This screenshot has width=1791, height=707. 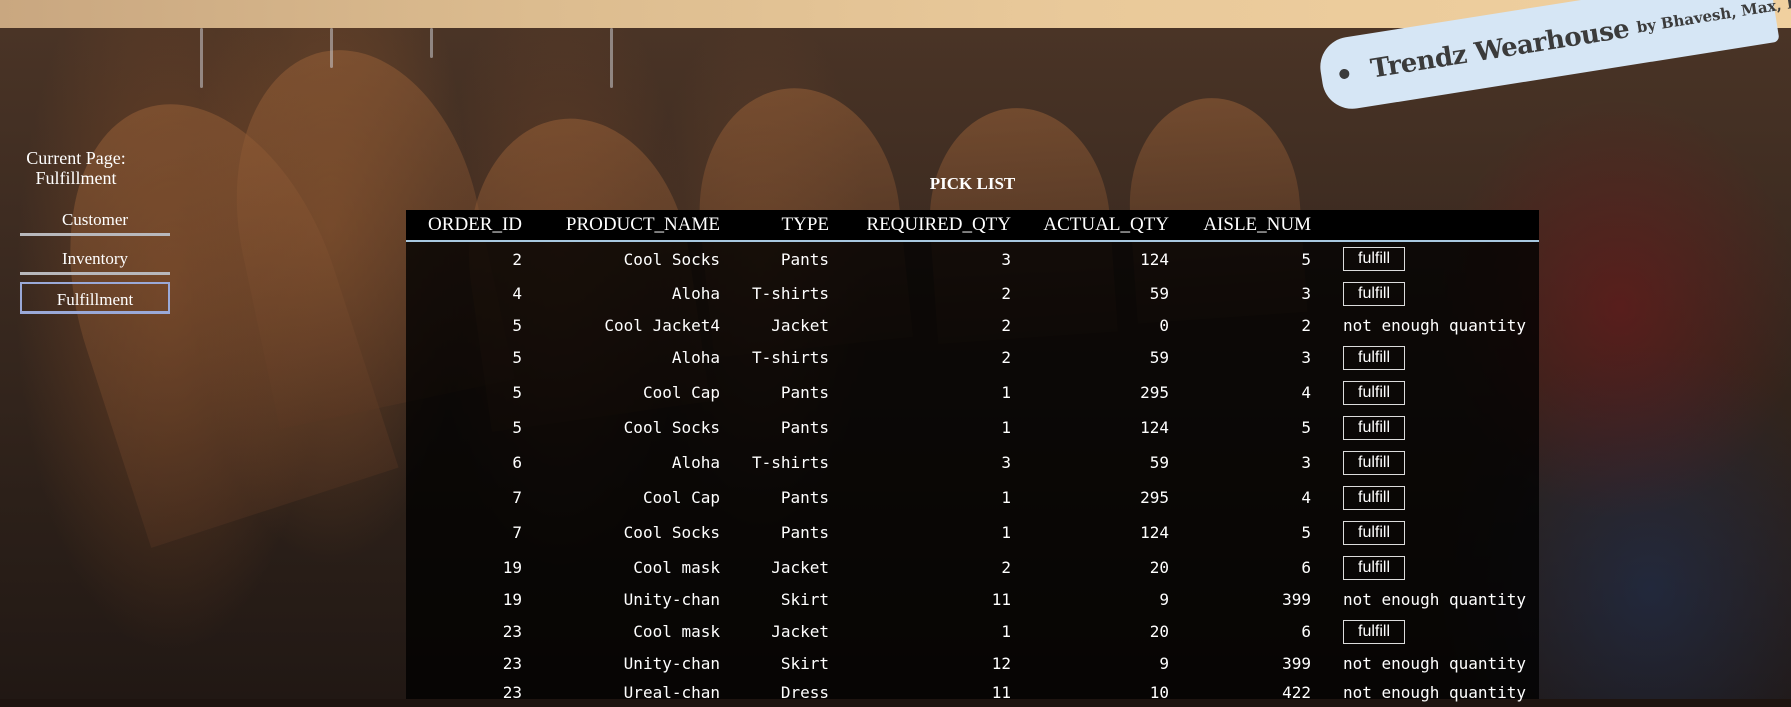 I want to click on table-row: 19 Cool mask Jacket 2 20 6 fulfill, so click(x=972, y=567).